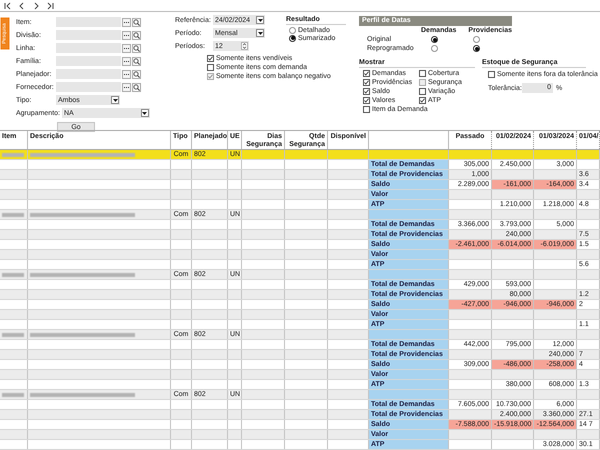 The image size is (600, 450). What do you see at coordinates (244, 46) in the screenshot?
I see `spinner-arrows-icon` at bounding box center [244, 46].